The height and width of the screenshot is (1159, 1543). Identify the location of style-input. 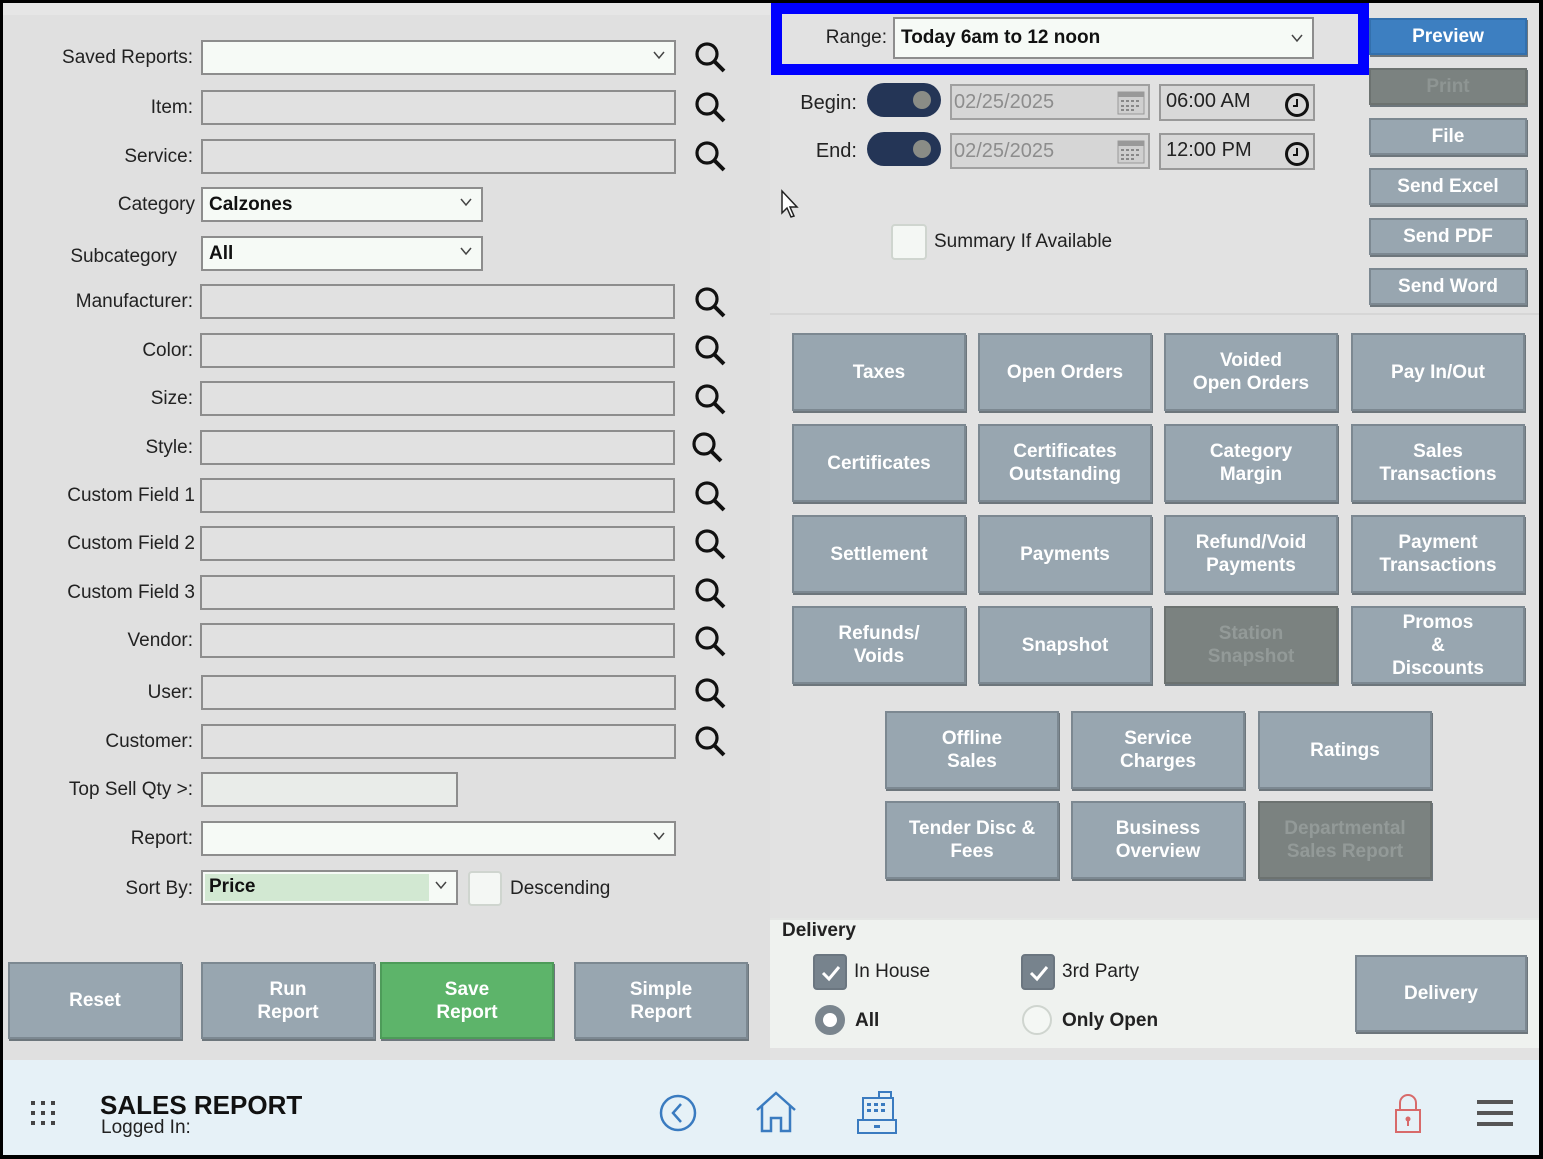
(437, 447).